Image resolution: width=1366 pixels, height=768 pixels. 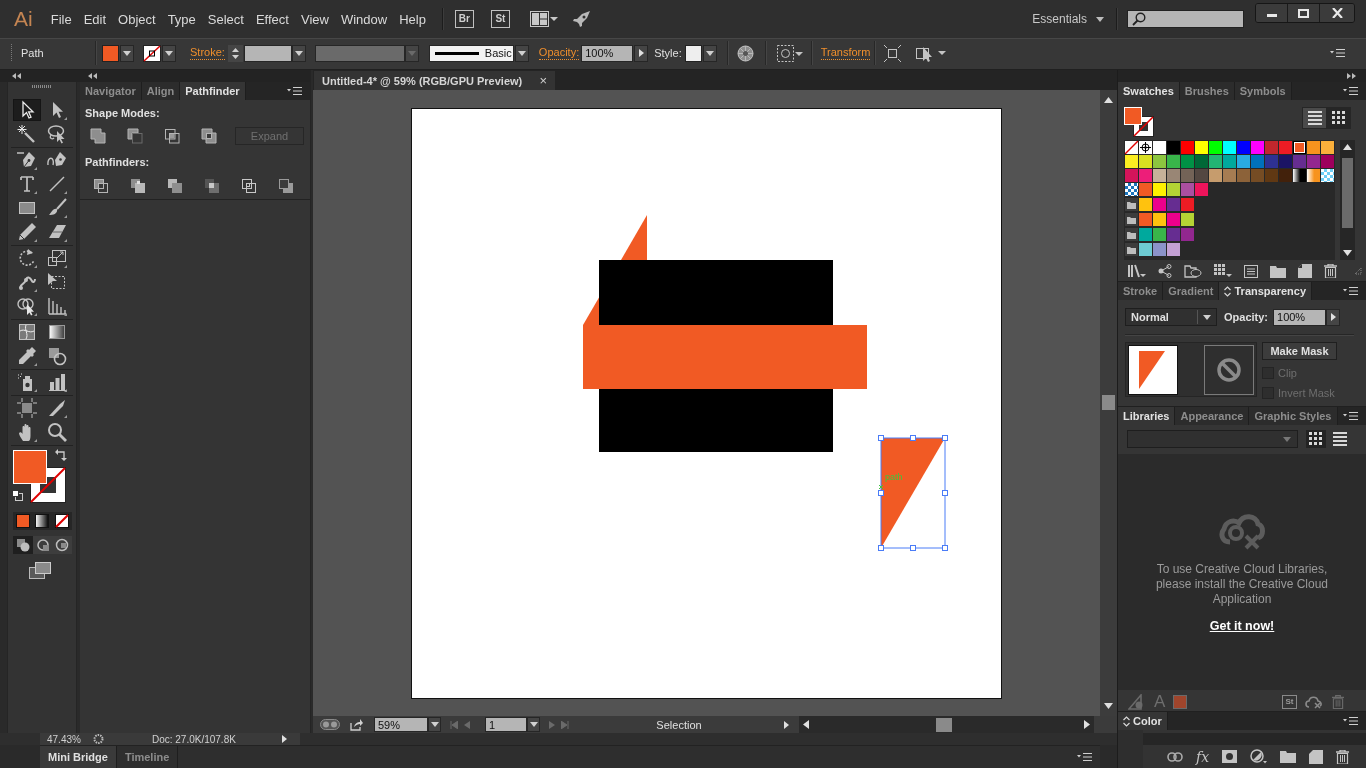 I want to click on style-dropdown-button, so click(x=709, y=53).